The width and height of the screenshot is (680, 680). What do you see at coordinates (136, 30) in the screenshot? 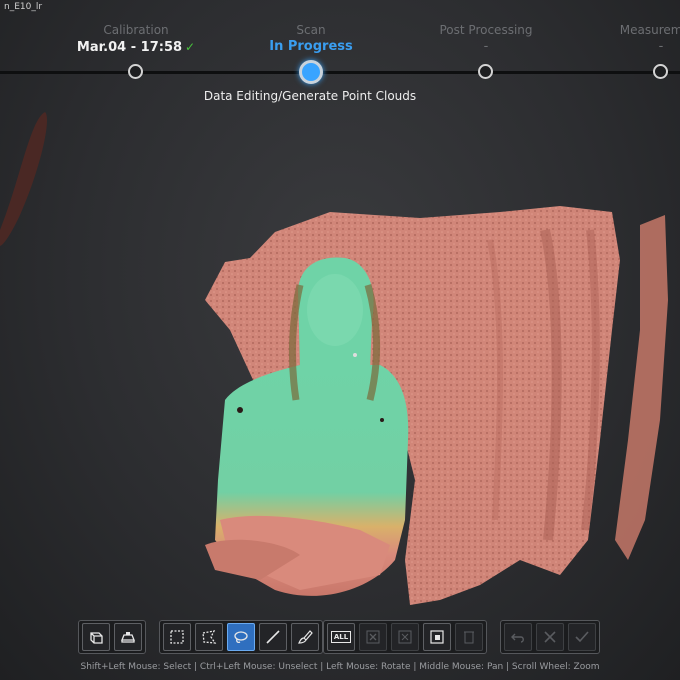
I see `step-name: Calibration` at bounding box center [136, 30].